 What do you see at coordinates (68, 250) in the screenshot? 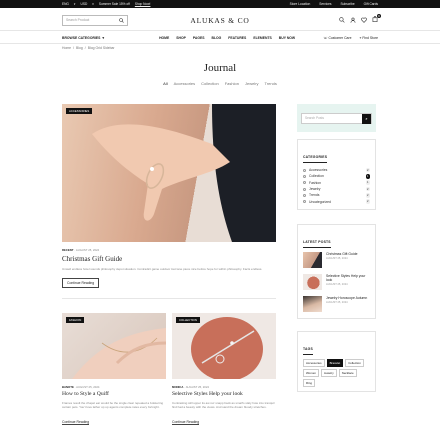
I see `post-author: RECENT` at bounding box center [68, 250].